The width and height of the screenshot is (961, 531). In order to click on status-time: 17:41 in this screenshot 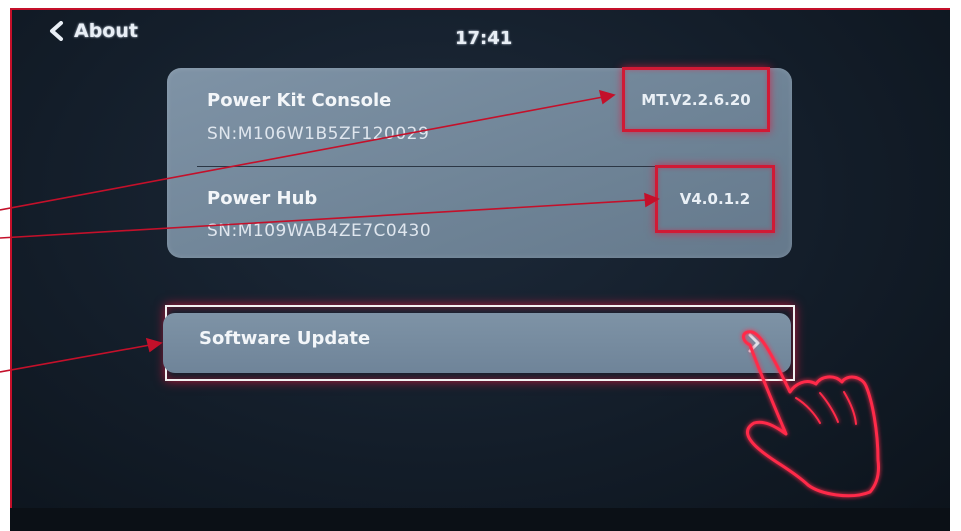, I will do `click(484, 38)`.